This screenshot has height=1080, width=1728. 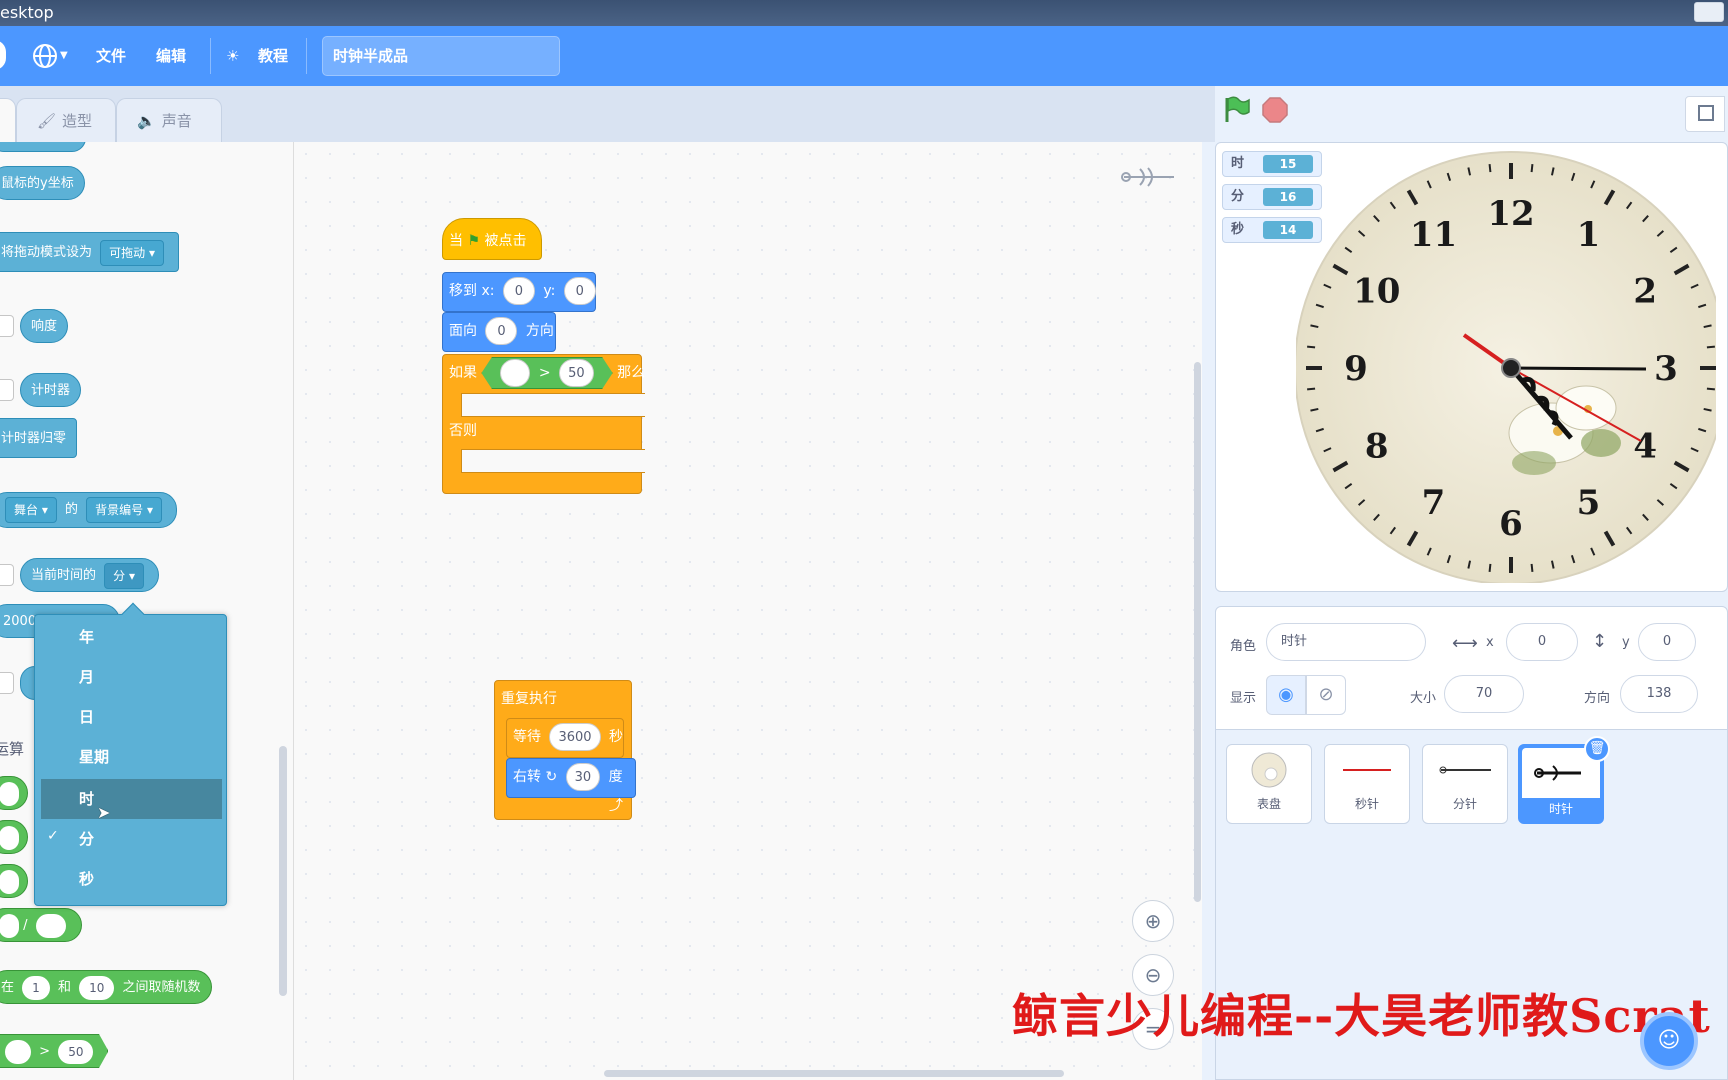 What do you see at coordinates (1326, 695) in the screenshot?
I see `show-hidden-button: ⊘` at bounding box center [1326, 695].